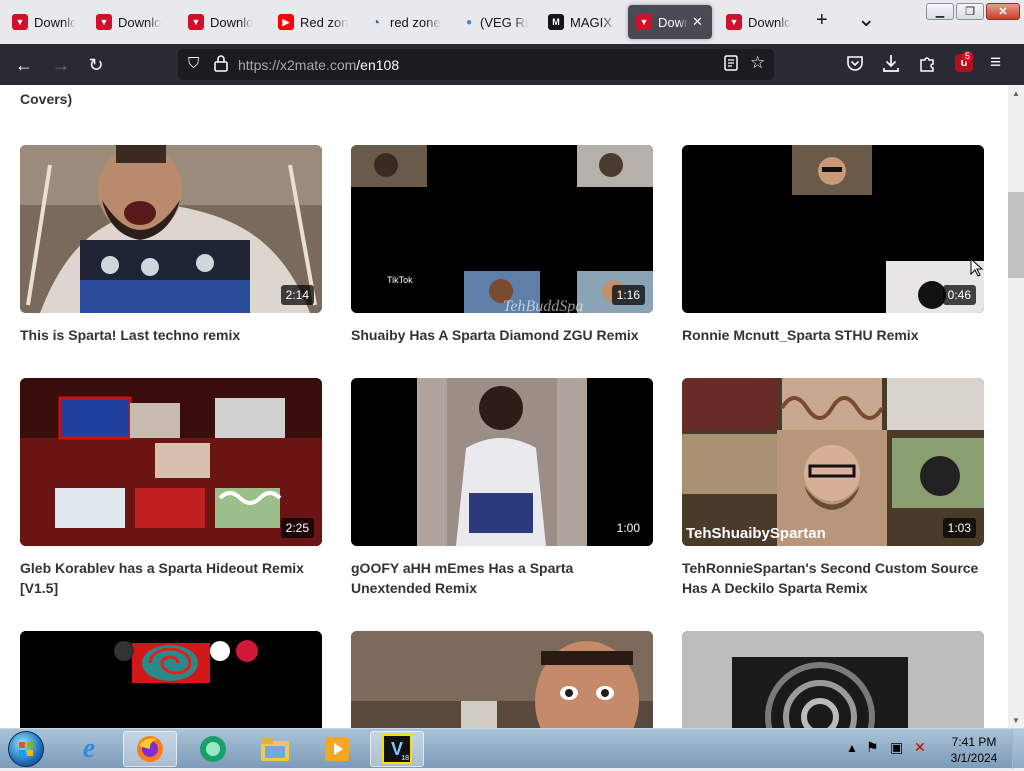 The height and width of the screenshot is (771, 1024). I want to click on restore-button: ❐, so click(970, 11).